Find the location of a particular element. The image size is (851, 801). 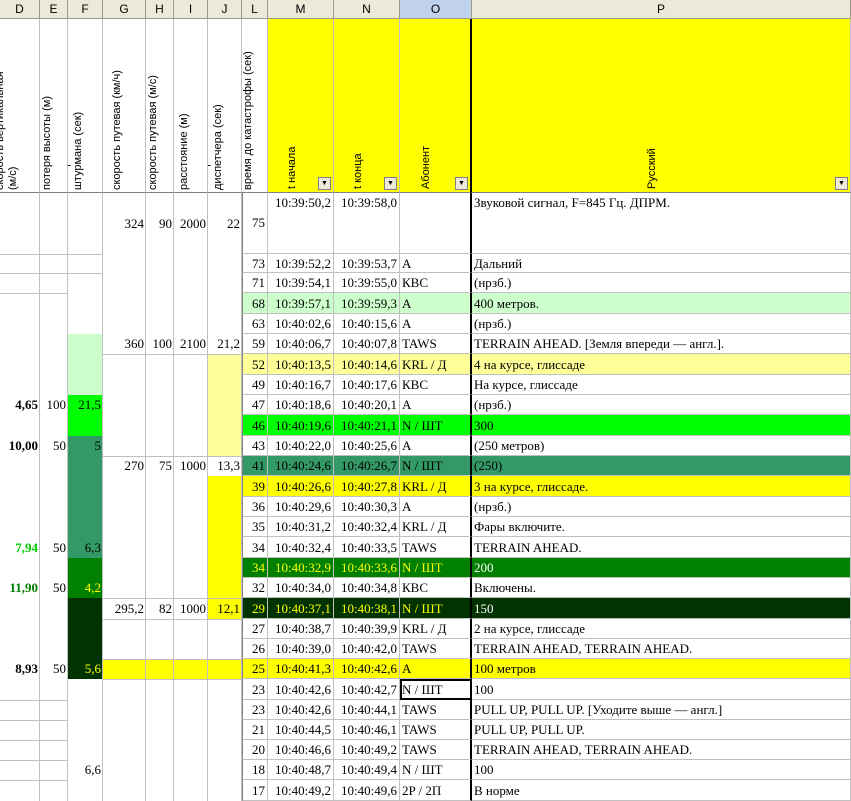

cell-p: Включены. is located at coordinates (661, 588).